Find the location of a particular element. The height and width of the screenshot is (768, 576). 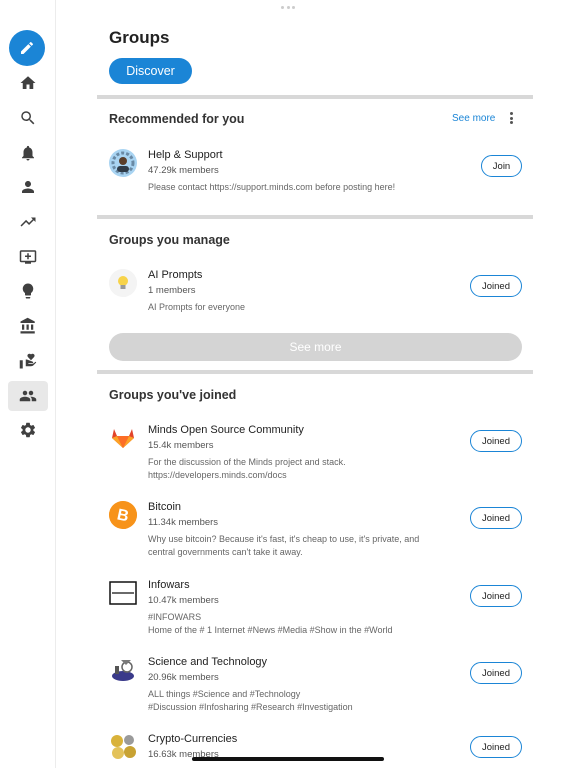

group-name: Help & Support is located at coordinates (185, 155).